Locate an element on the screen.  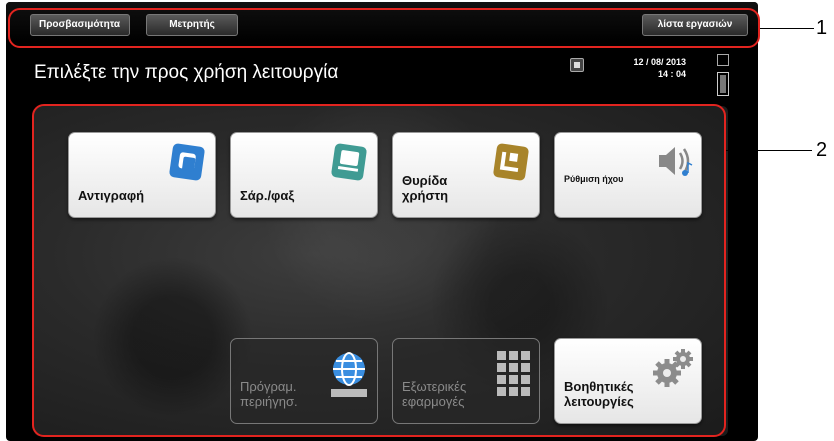
counter-button: Μετρητής is located at coordinates (192, 25).